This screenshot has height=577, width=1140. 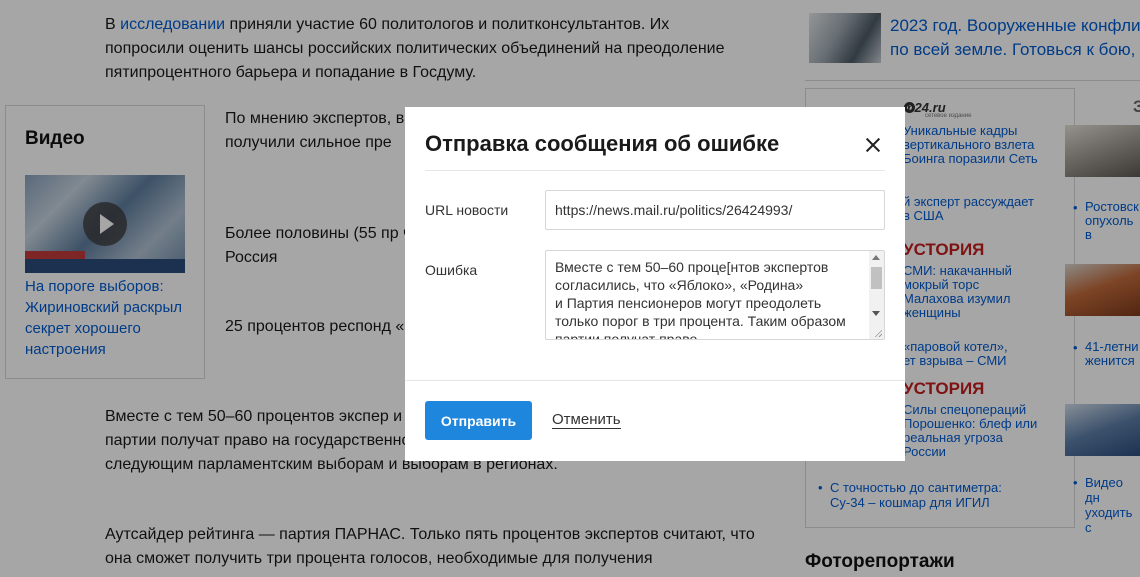 What do you see at coordinates (873, 145) in the screenshot?
I see `close-icon` at bounding box center [873, 145].